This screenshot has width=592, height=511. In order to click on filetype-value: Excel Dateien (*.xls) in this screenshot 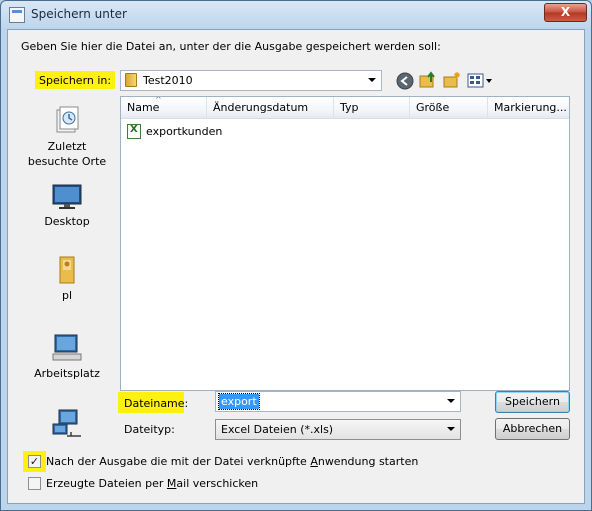, I will do `click(277, 429)`.